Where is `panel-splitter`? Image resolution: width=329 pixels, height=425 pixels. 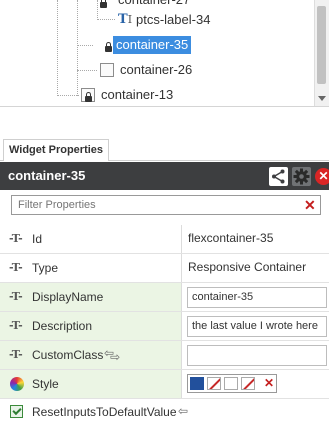
panel-splitter is located at coordinates (164, 122).